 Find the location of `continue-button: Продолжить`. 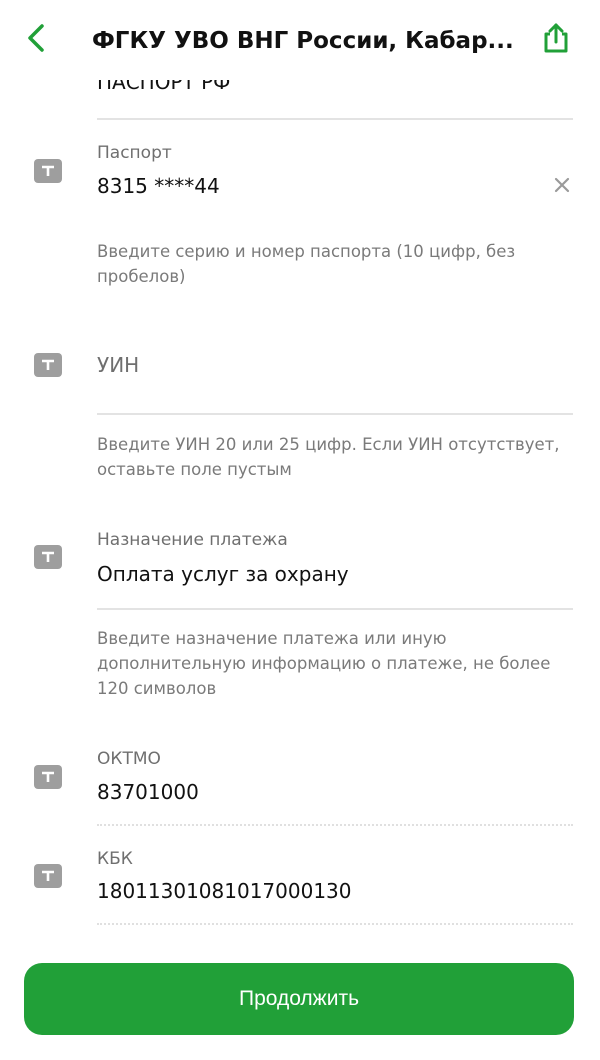

continue-button: Продолжить is located at coordinates (299, 999).